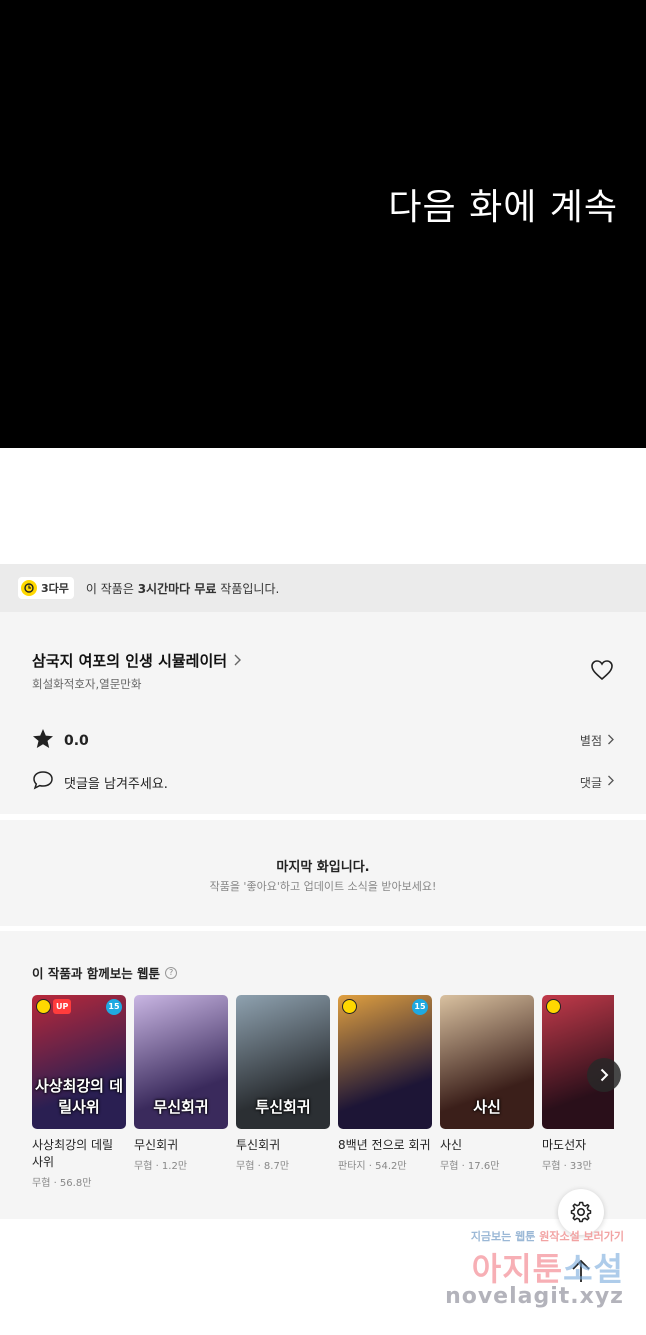 Image resolution: width=646 pixels, height=1335 pixels. I want to click on webtoon-card: 무신회귀 무신회귀 무협 · 1.2만, so click(181, 1083).